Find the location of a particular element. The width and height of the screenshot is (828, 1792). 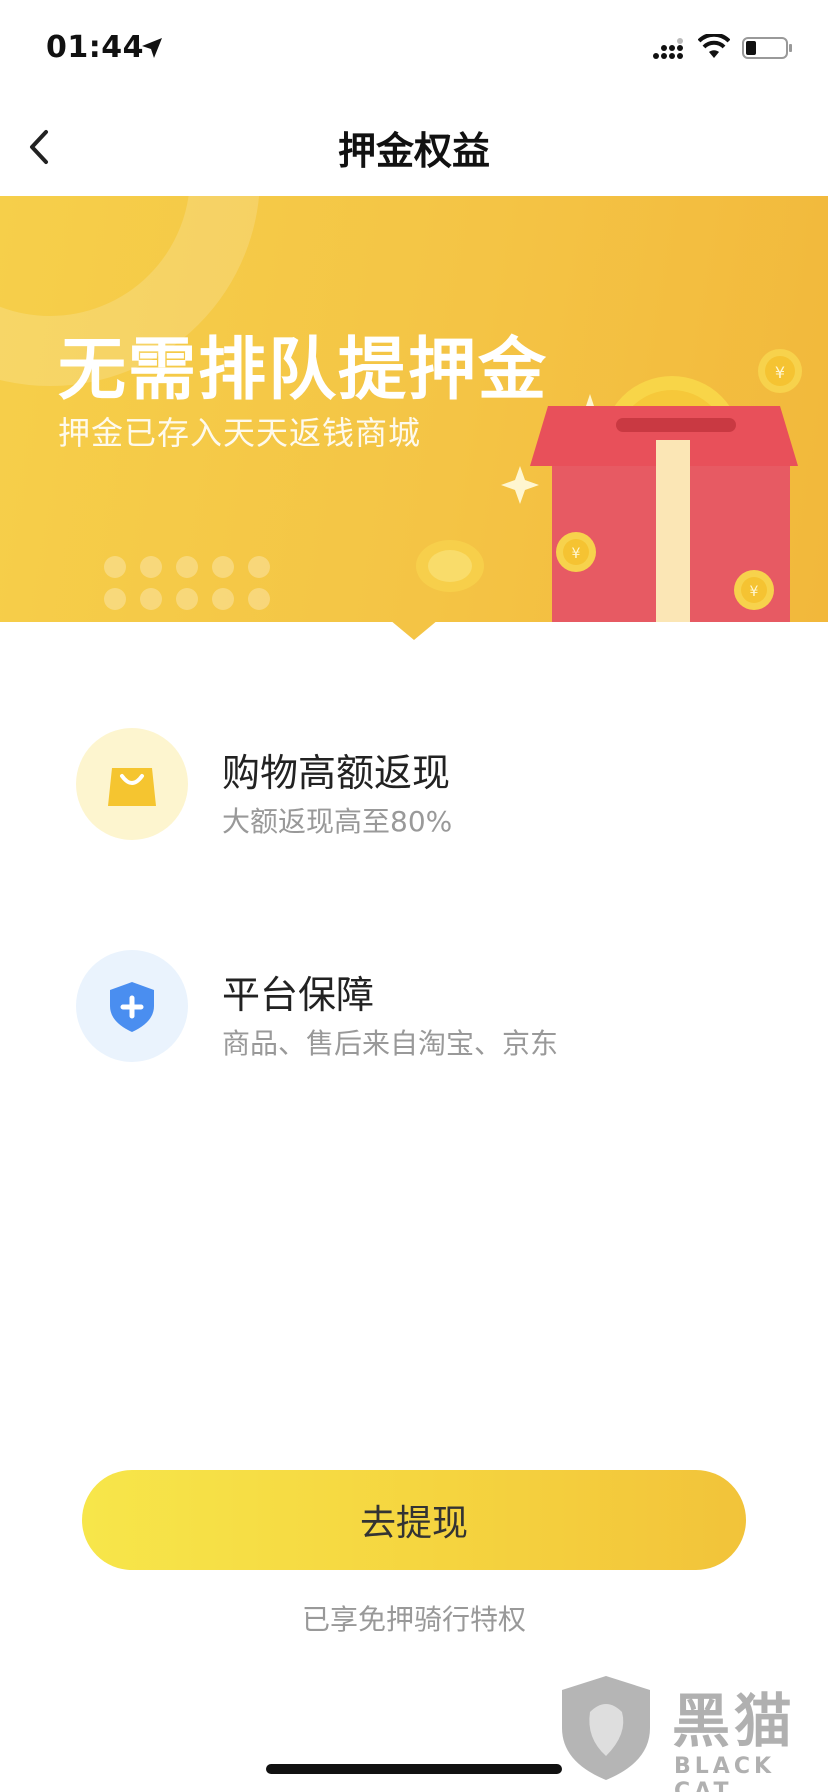

cat-shield-logo-icon is located at coordinates (606, 1728).